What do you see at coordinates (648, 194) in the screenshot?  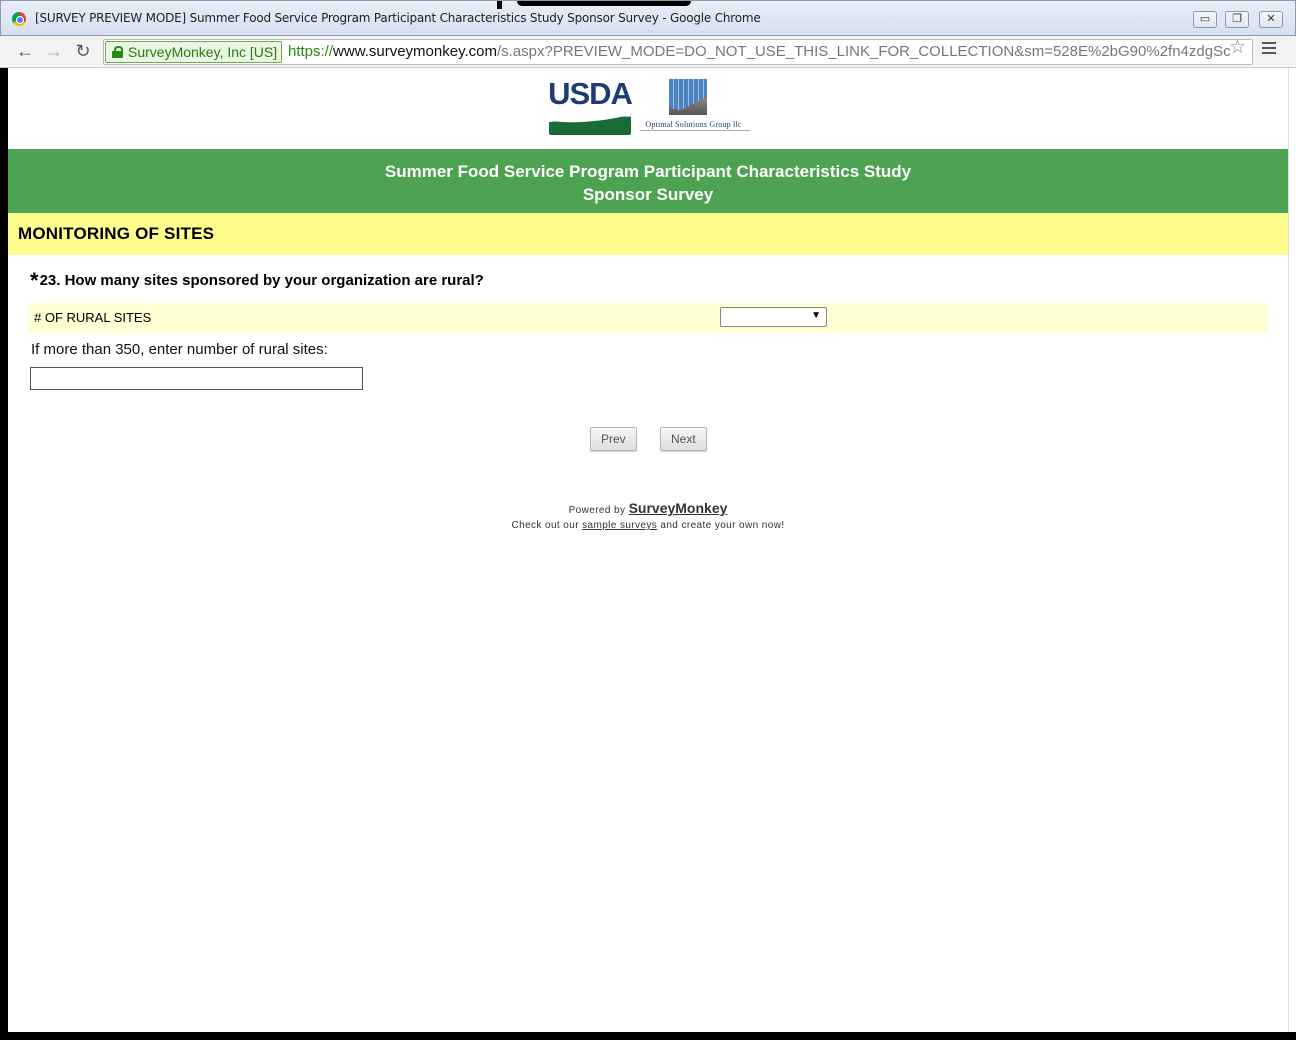 I see `survey-title-line2: Sponsor Survey` at bounding box center [648, 194].